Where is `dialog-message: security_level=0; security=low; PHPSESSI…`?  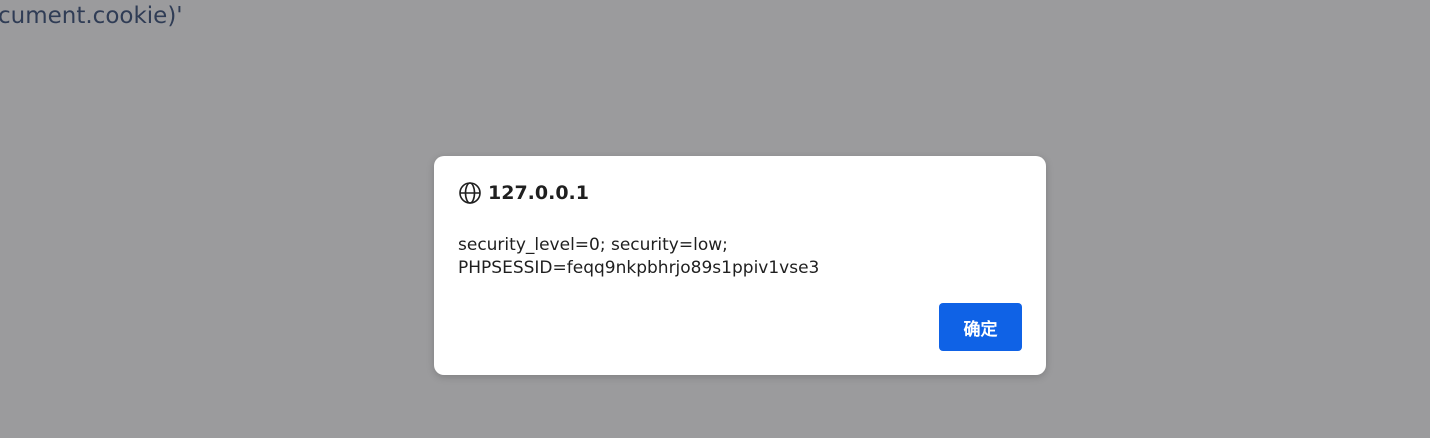 dialog-message: security_level=0; security=low; PHPSESSI… is located at coordinates (738, 257).